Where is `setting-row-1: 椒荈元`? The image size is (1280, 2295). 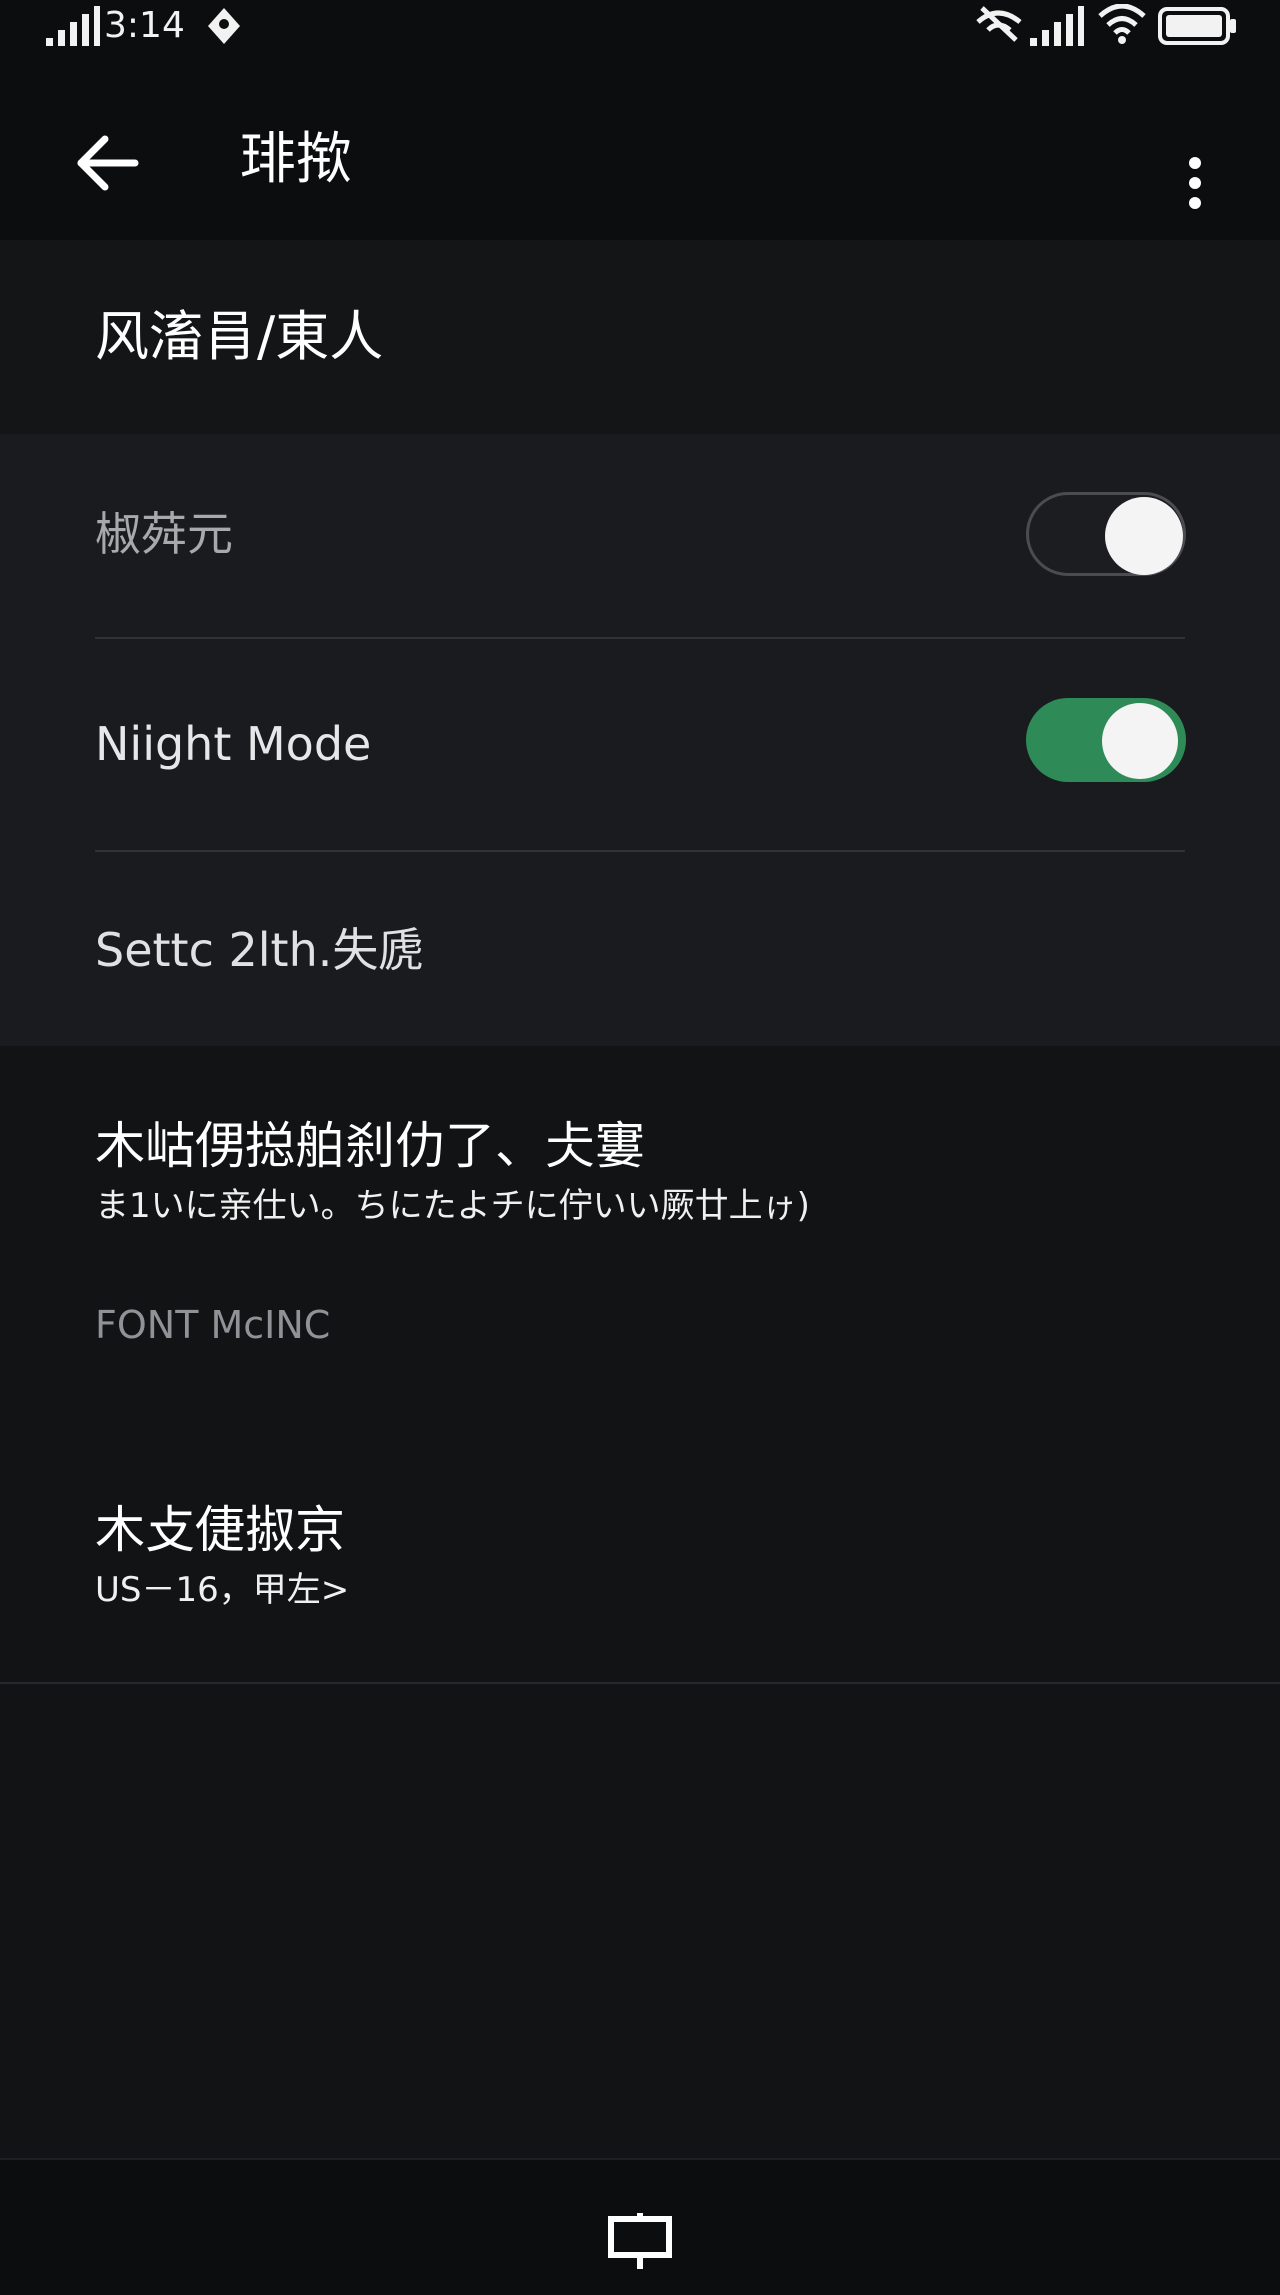 setting-row-1: 椒荈元 is located at coordinates (640, 536).